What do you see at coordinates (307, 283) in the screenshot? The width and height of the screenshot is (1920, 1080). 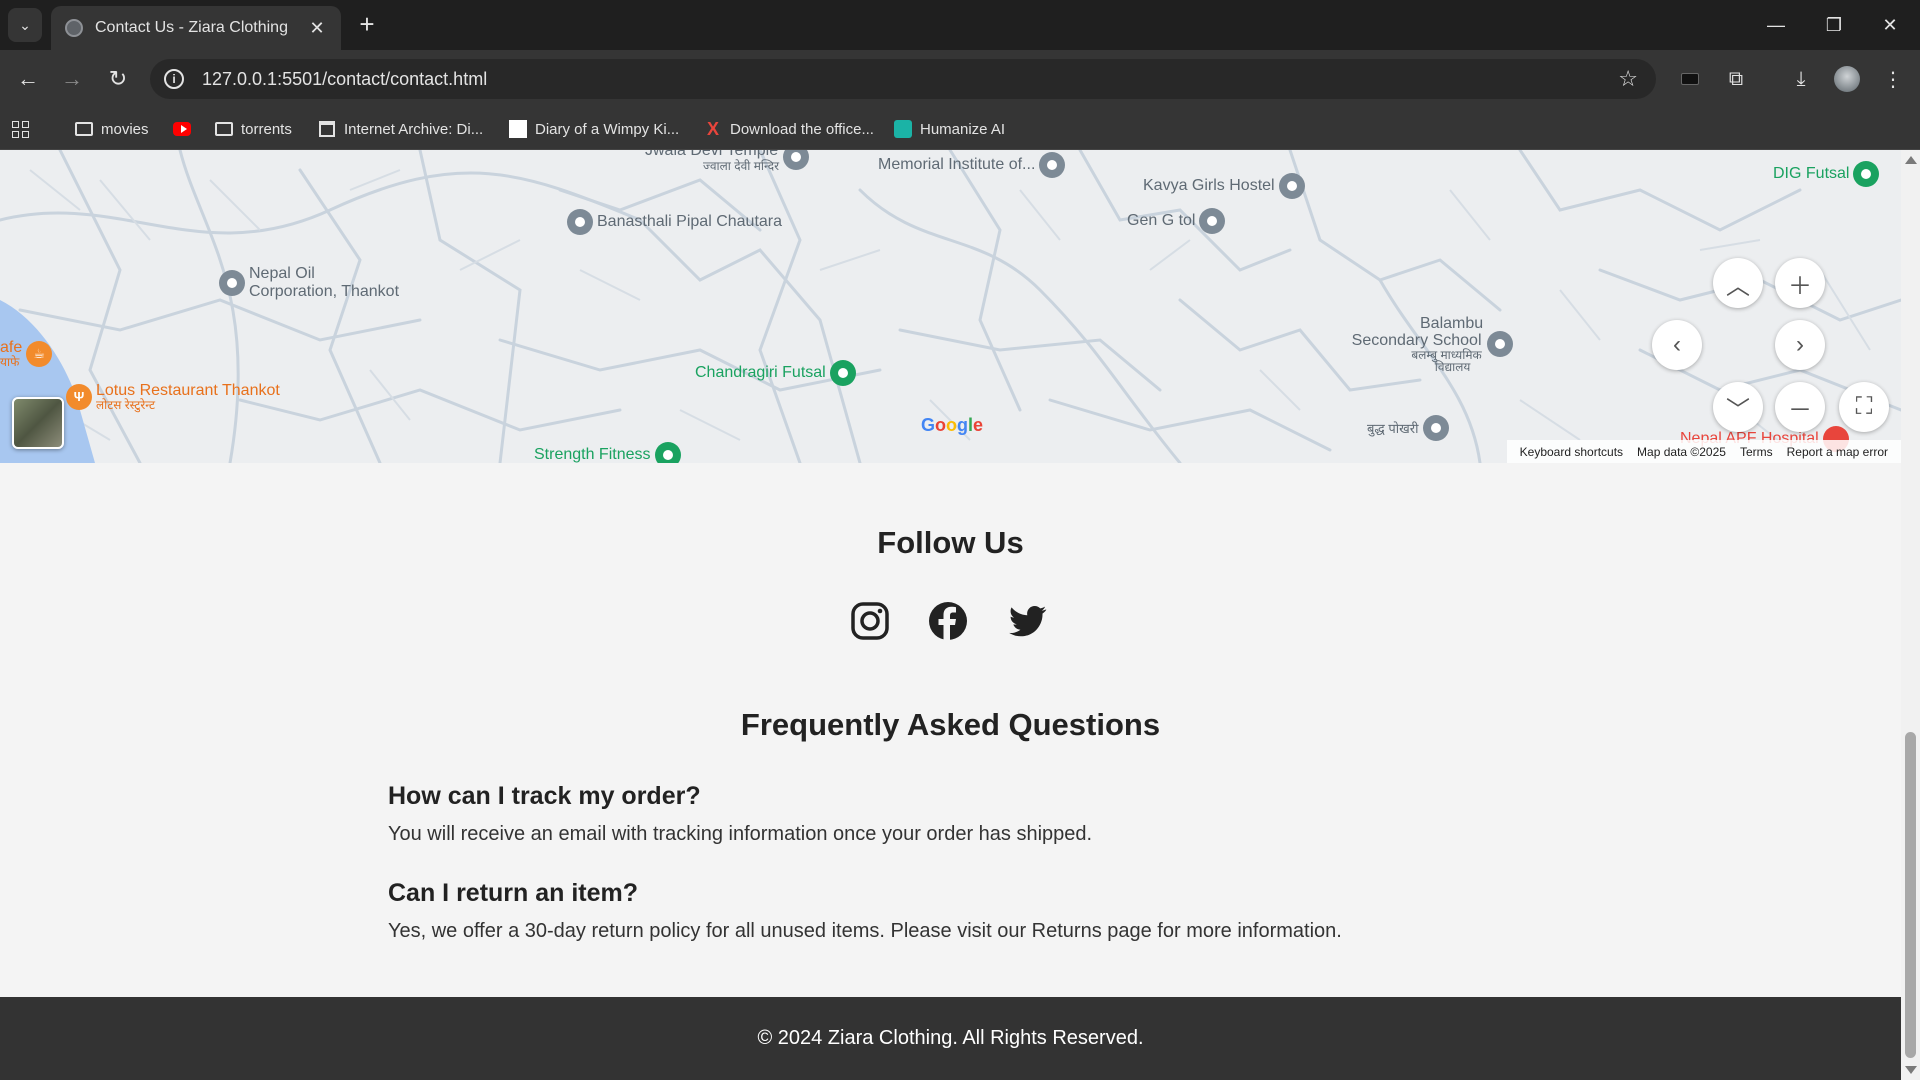 I see `poi-nepal-oil-corporation: Nepal Oil Corporation, Thankot` at bounding box center [307, 283].